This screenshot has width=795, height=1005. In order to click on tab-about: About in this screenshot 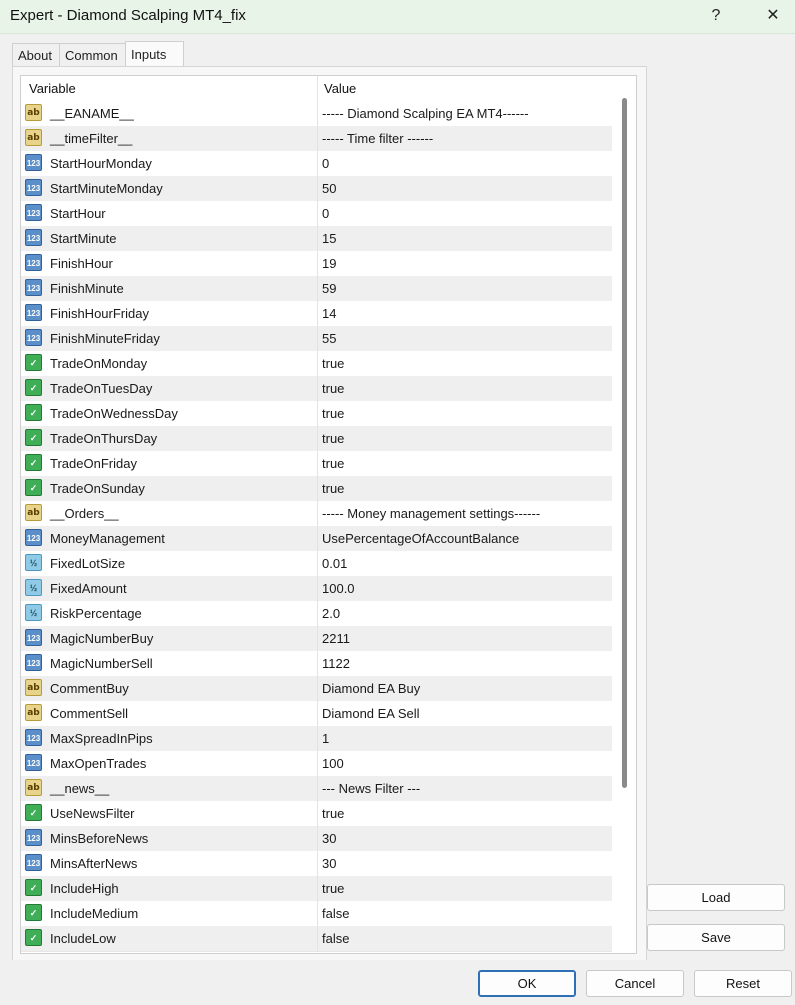, I will do `click(36, 55)`.